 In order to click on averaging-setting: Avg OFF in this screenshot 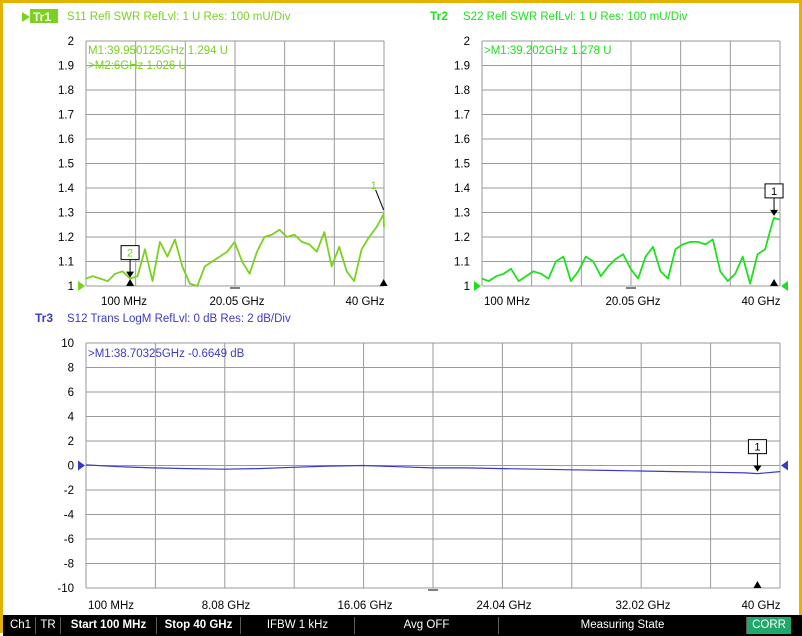, I will do `click(427, 625)`.